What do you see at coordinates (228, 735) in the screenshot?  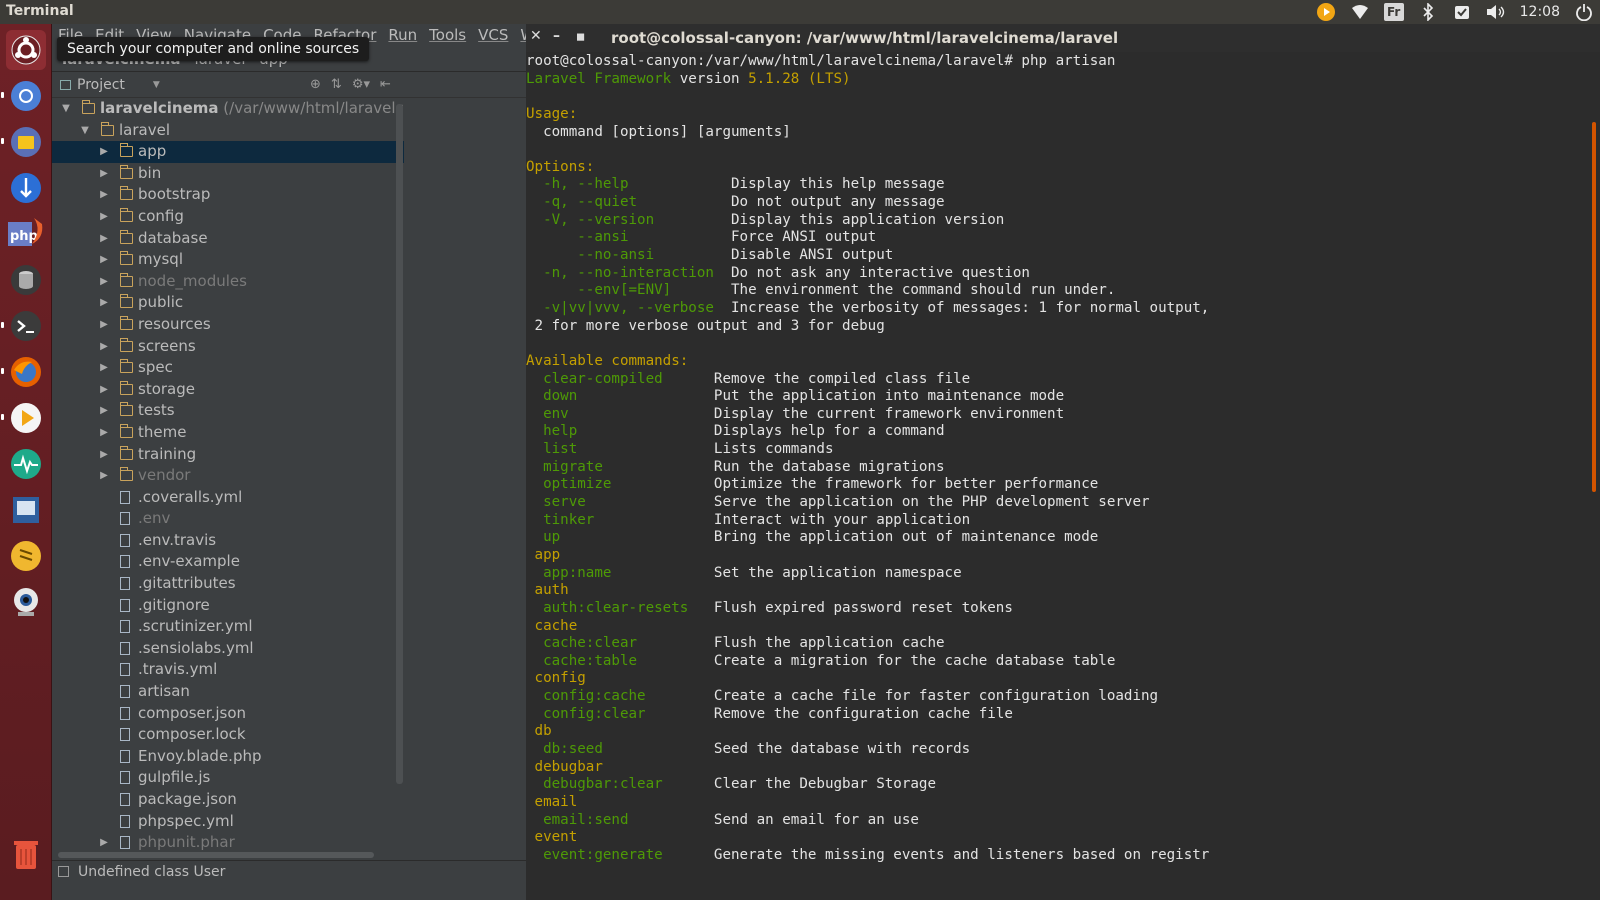 I see `tree-file: composer.lock` at bounding box center [228, 735].